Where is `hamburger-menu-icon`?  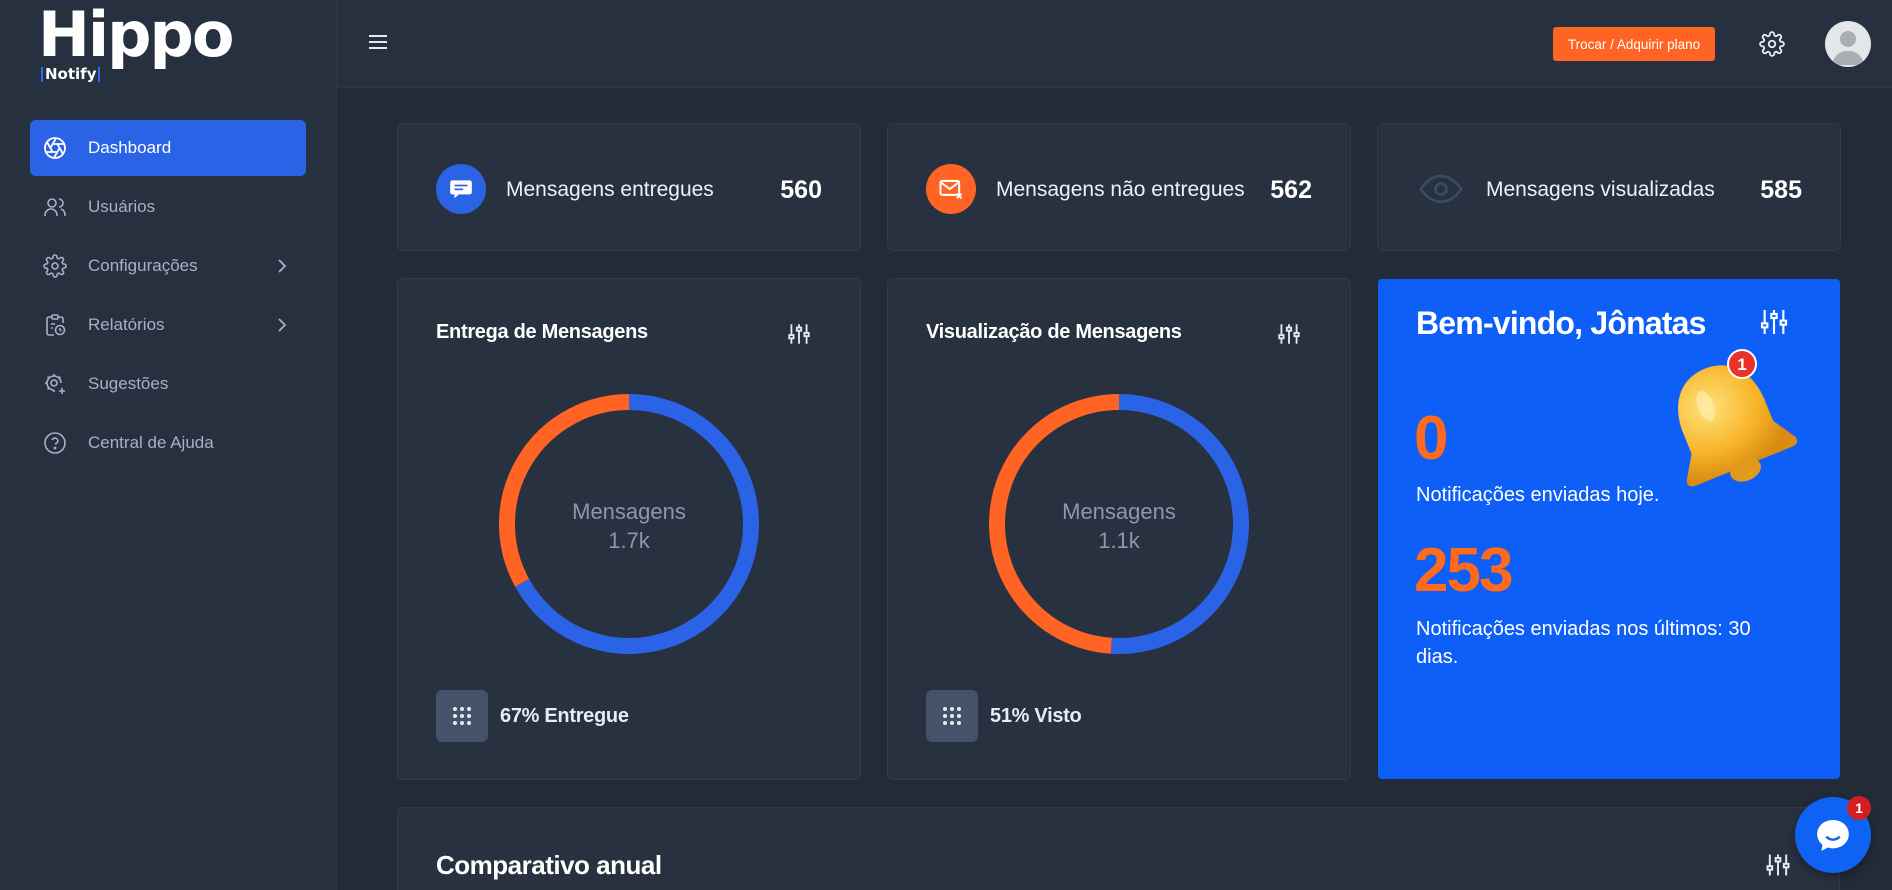 hamburger-menu-icon is located at coordinates (378, 42).